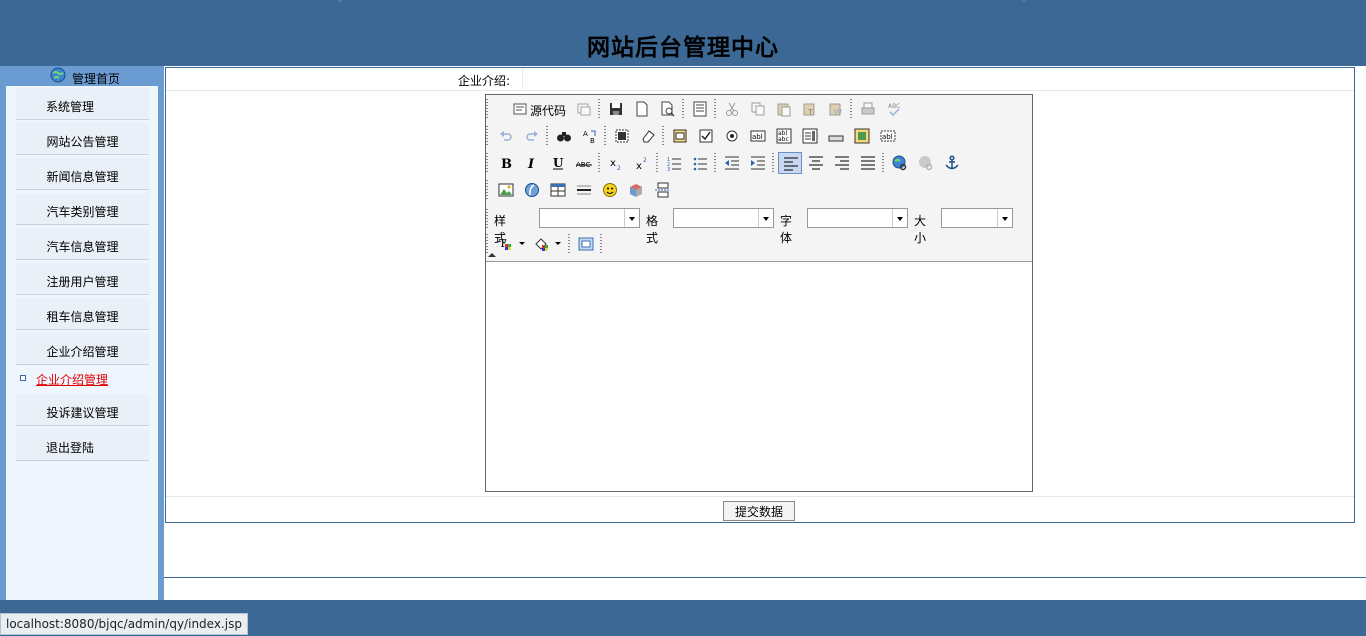 Image resolution: width=1366 pixels, height=636 pixels. I want to click on style-select, so click(589, 218).